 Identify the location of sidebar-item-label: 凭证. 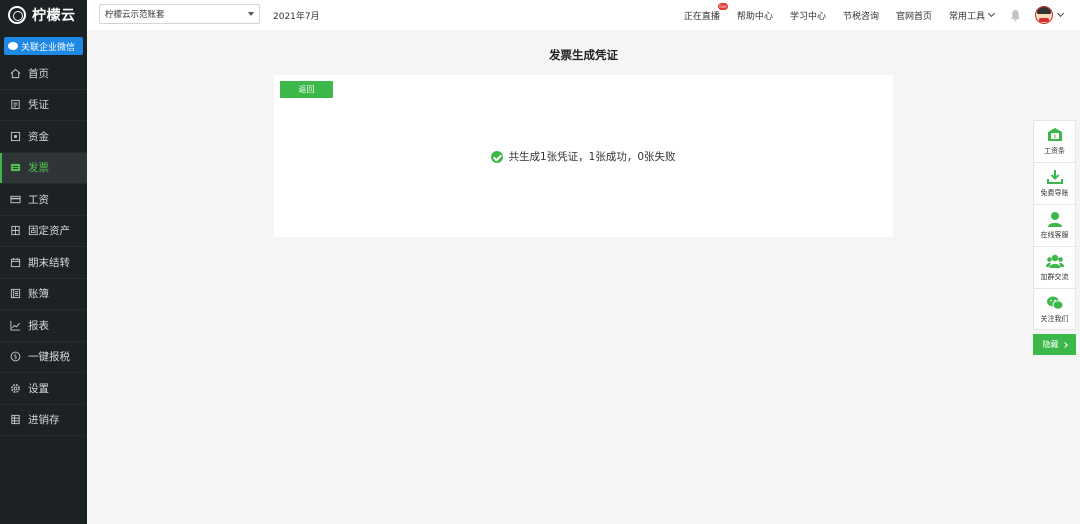
(38, 105).